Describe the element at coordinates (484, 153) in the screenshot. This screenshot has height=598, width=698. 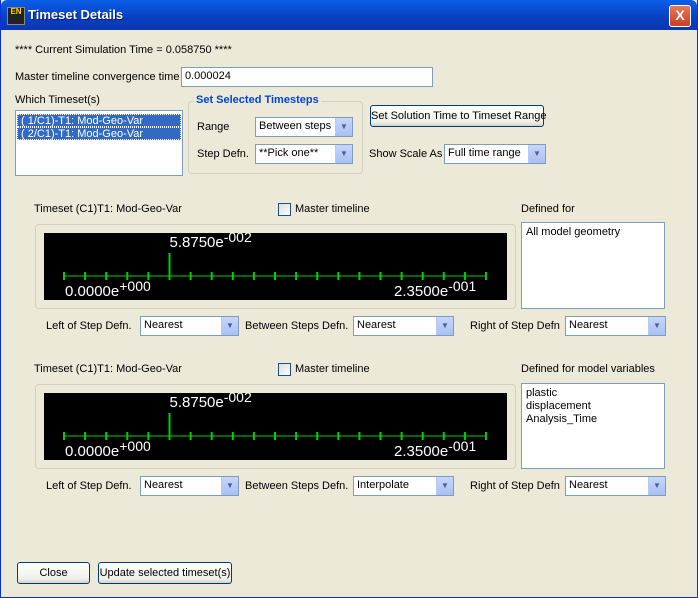
I see `show-scale-select-value: Full time range` at that location.